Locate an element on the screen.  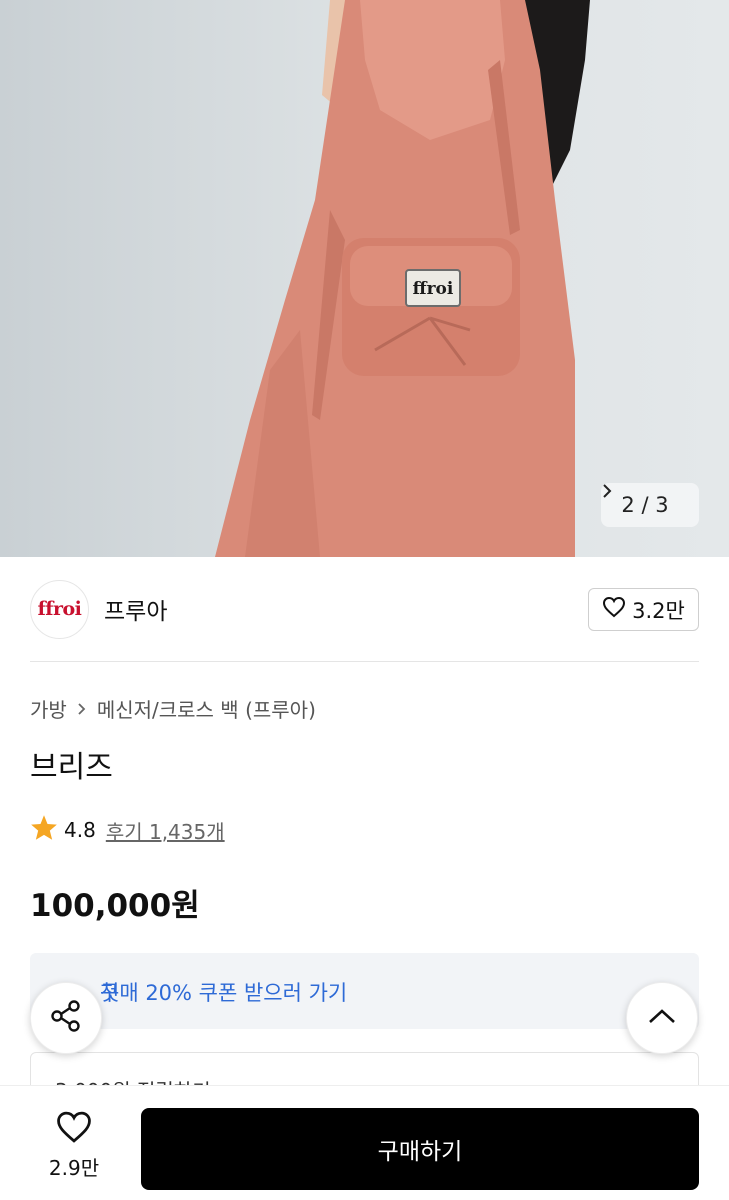
wishlist-button: 2.9만 is located at coordinates (74, 1145).